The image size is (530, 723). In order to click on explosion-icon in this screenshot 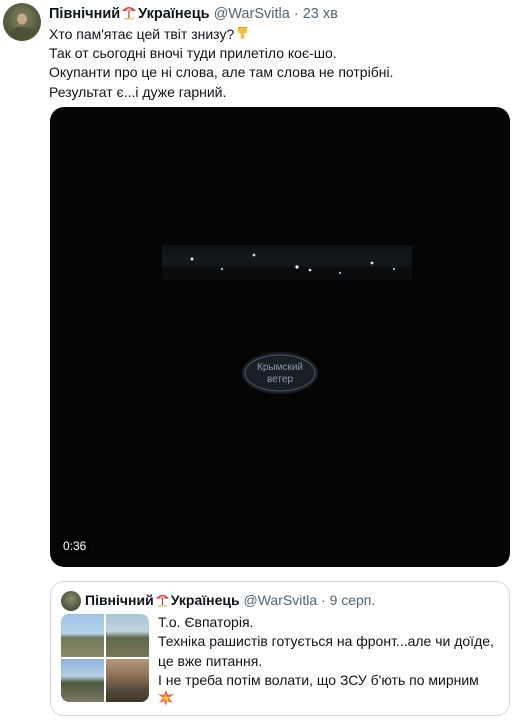, I will do `click(166, 698)`.